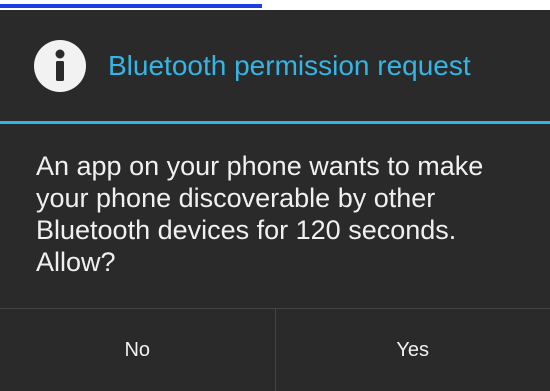 Image resolution: width=550 pixels, height=391 pixels. Describe the element at coordinates (131, 6) in the screenshot. I see `link-underline-bar` at that location.